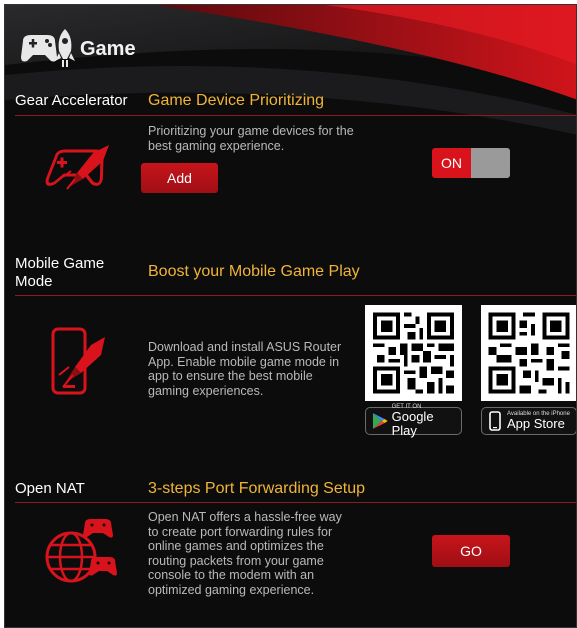 This screenshot has width=577, height=628. I want to click on toggle-knob, so click(490, 163).